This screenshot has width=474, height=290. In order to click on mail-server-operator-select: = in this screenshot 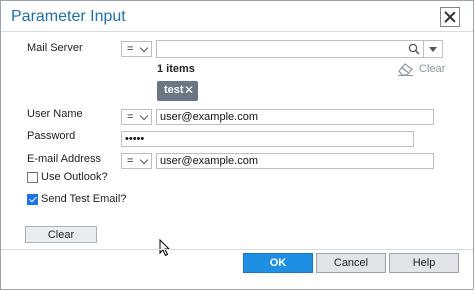, I will do `click(136, 49)`.